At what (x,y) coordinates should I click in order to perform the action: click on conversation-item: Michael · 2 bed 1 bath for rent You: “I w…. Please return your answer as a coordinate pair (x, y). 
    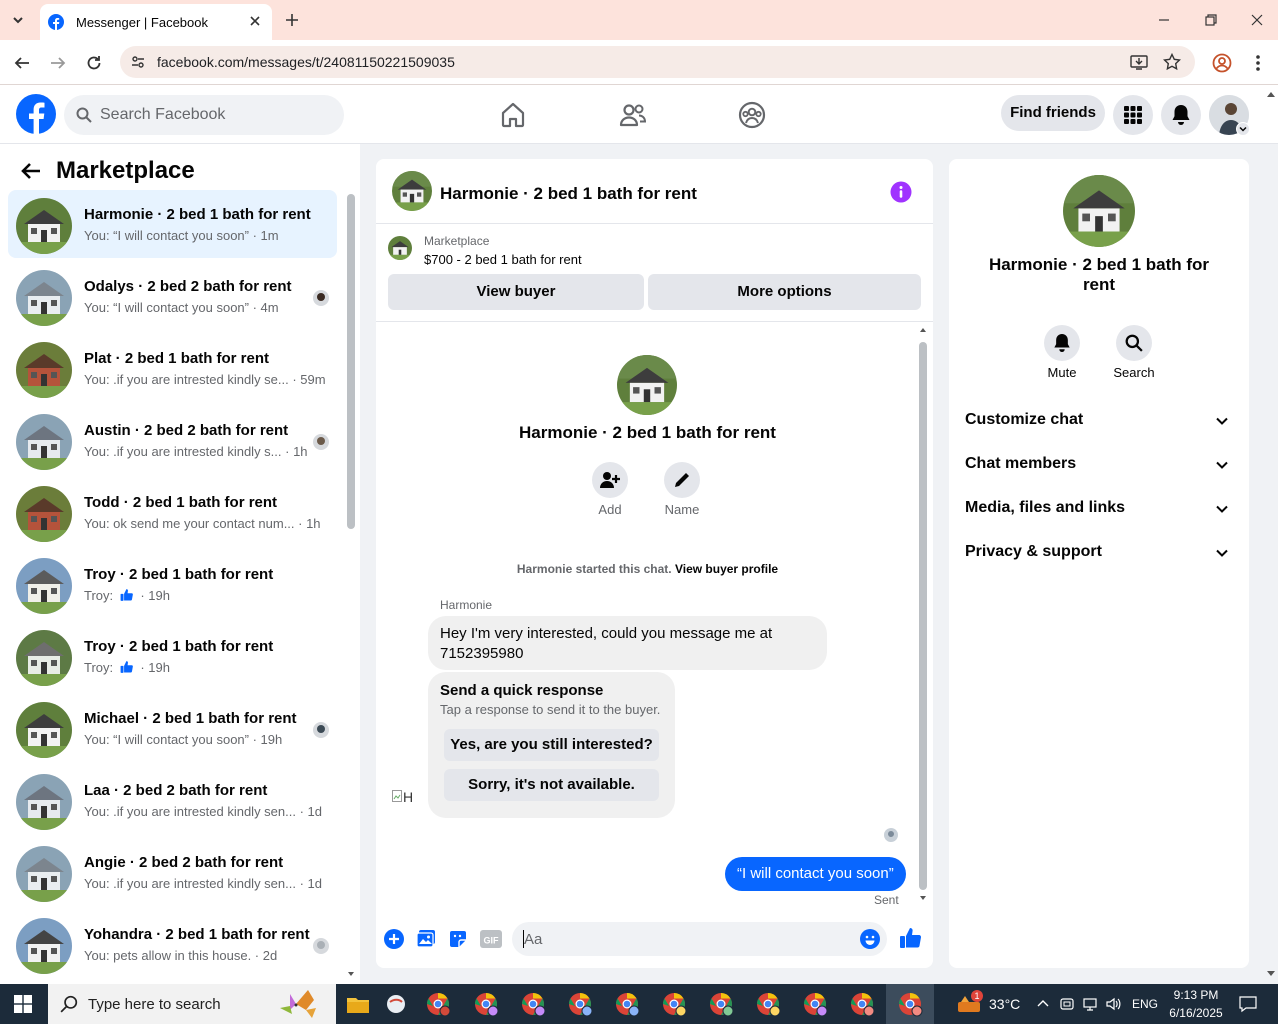
    Looking at the image, I should click on (172, 728).